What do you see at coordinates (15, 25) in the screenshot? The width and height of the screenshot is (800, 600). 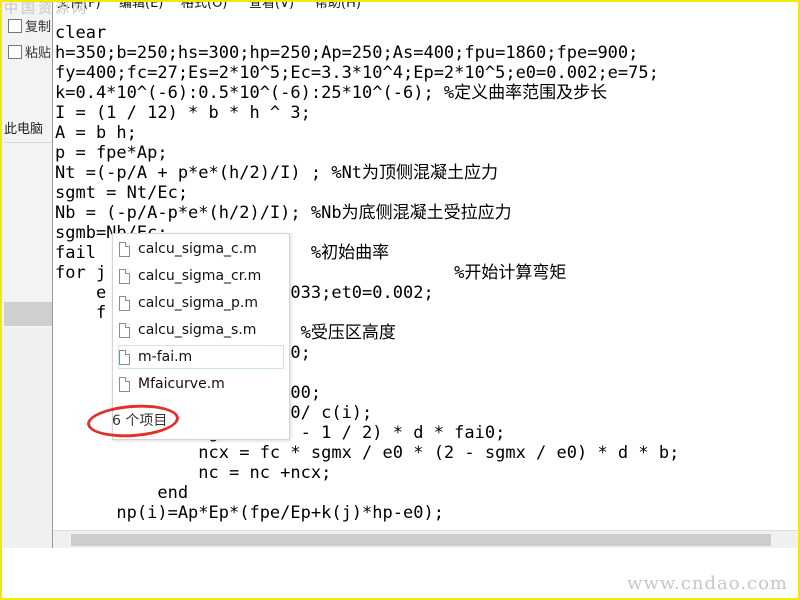 I see `copy-icon` at bounding box center [15, 25].